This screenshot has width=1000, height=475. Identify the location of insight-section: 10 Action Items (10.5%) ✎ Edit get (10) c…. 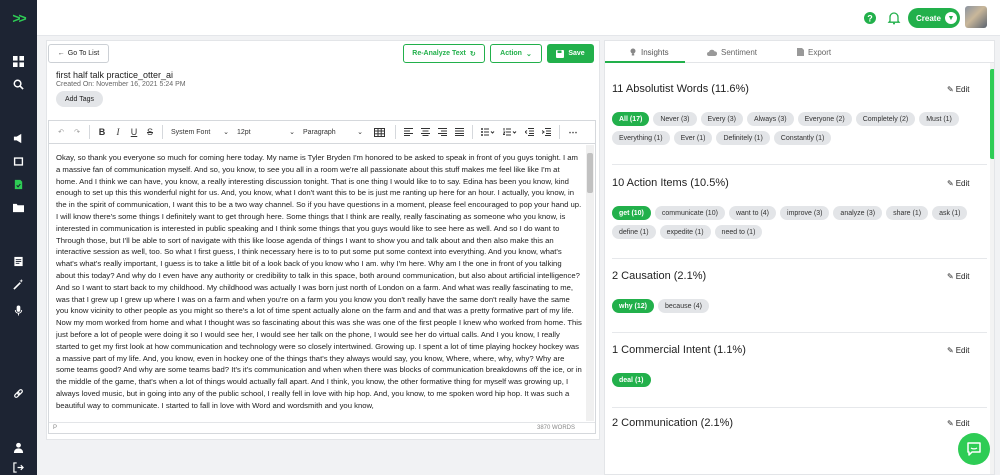
(799, 218).